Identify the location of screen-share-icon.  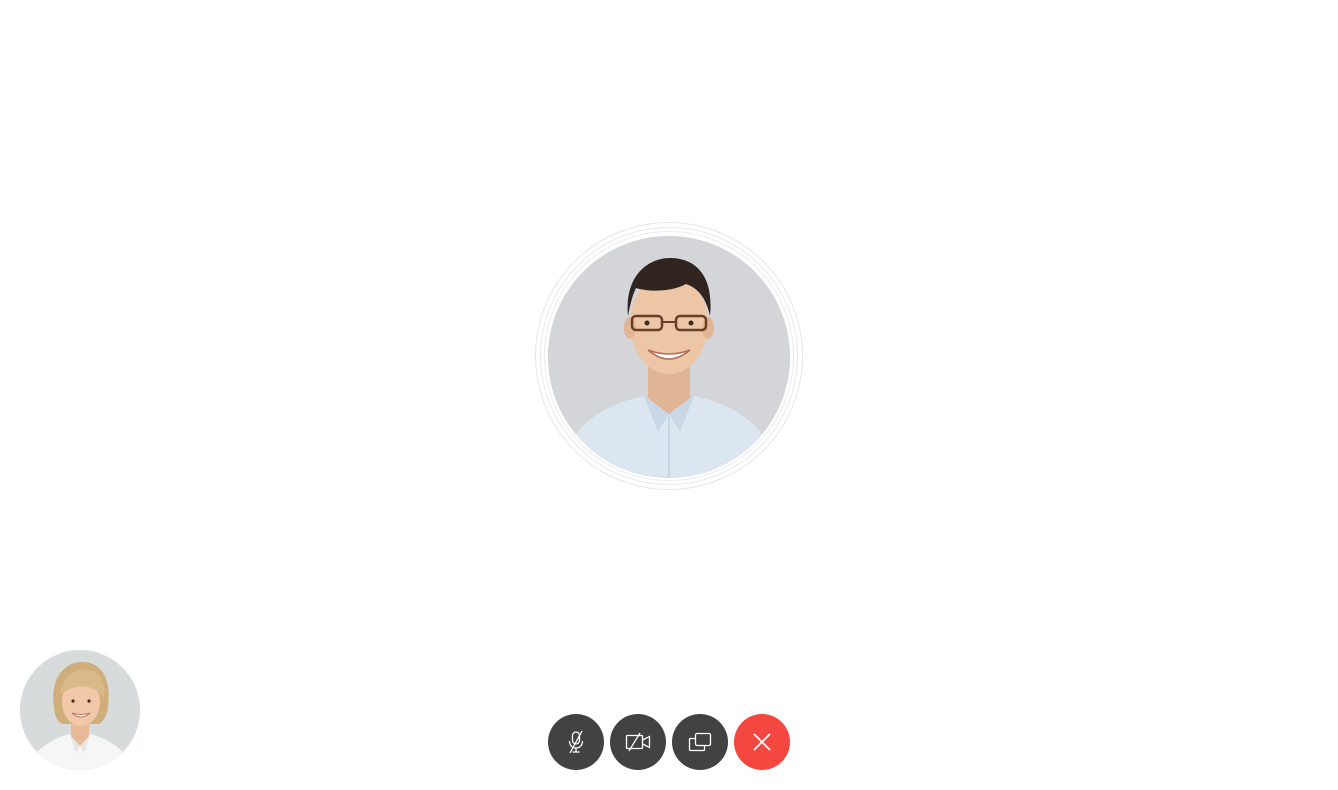
(700, 742).